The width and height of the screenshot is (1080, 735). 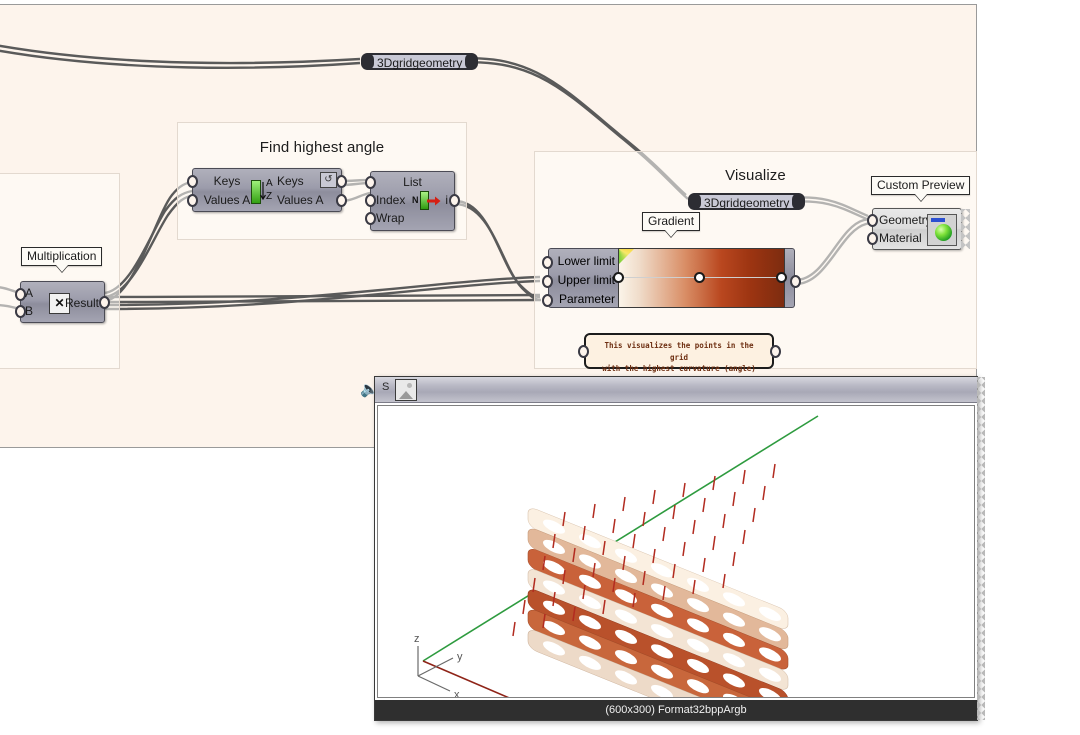 I want to click on balloon-label: Custom Preview, so click(x=921, y=185).